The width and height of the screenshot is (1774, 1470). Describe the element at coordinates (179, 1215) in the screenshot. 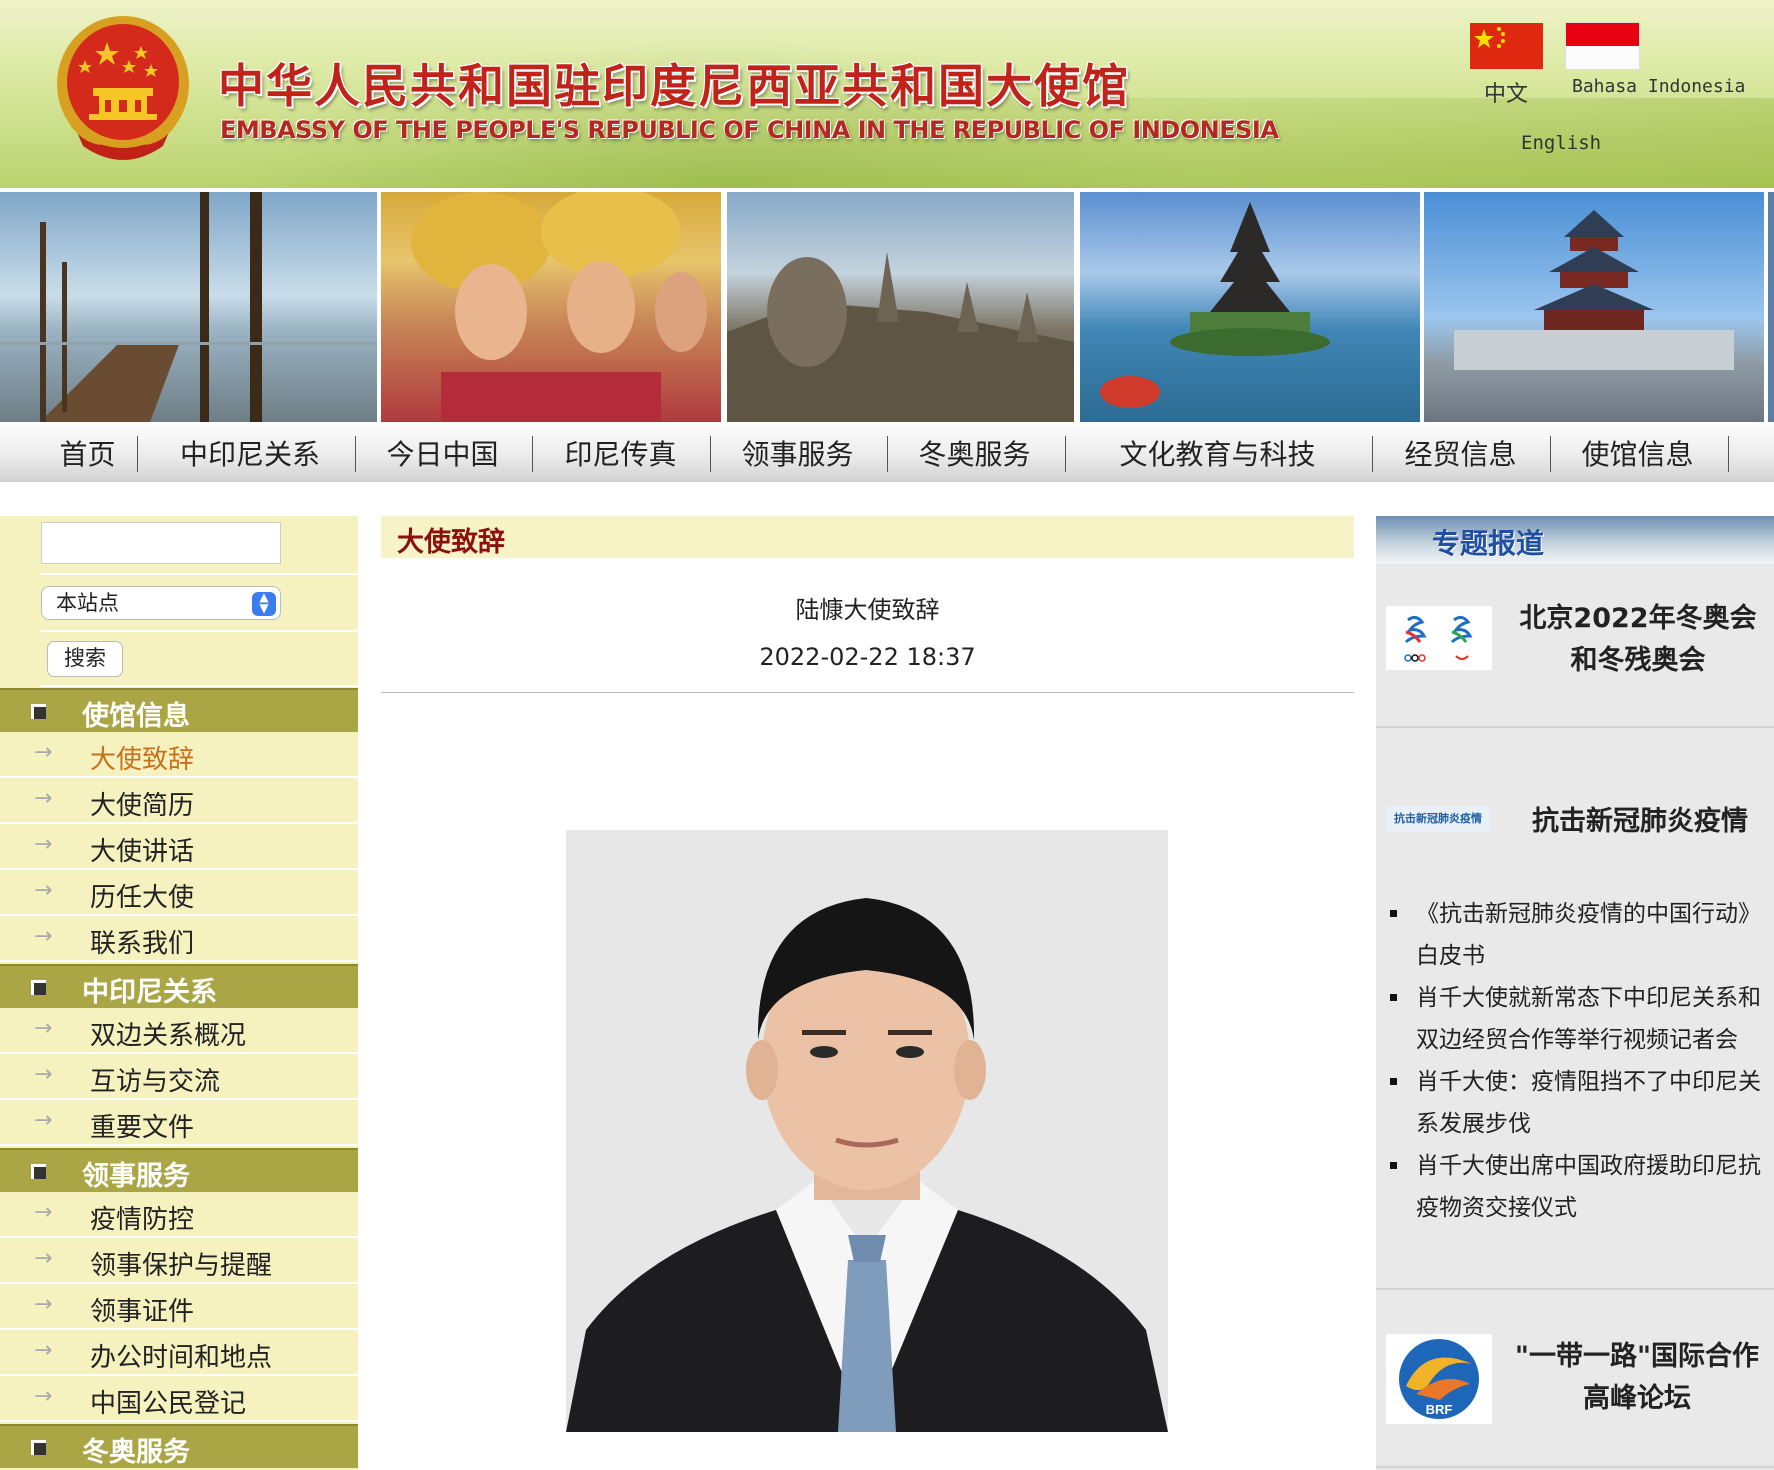

I see `sidebar-item-epidemic-control: → 疫情防控` at that location.